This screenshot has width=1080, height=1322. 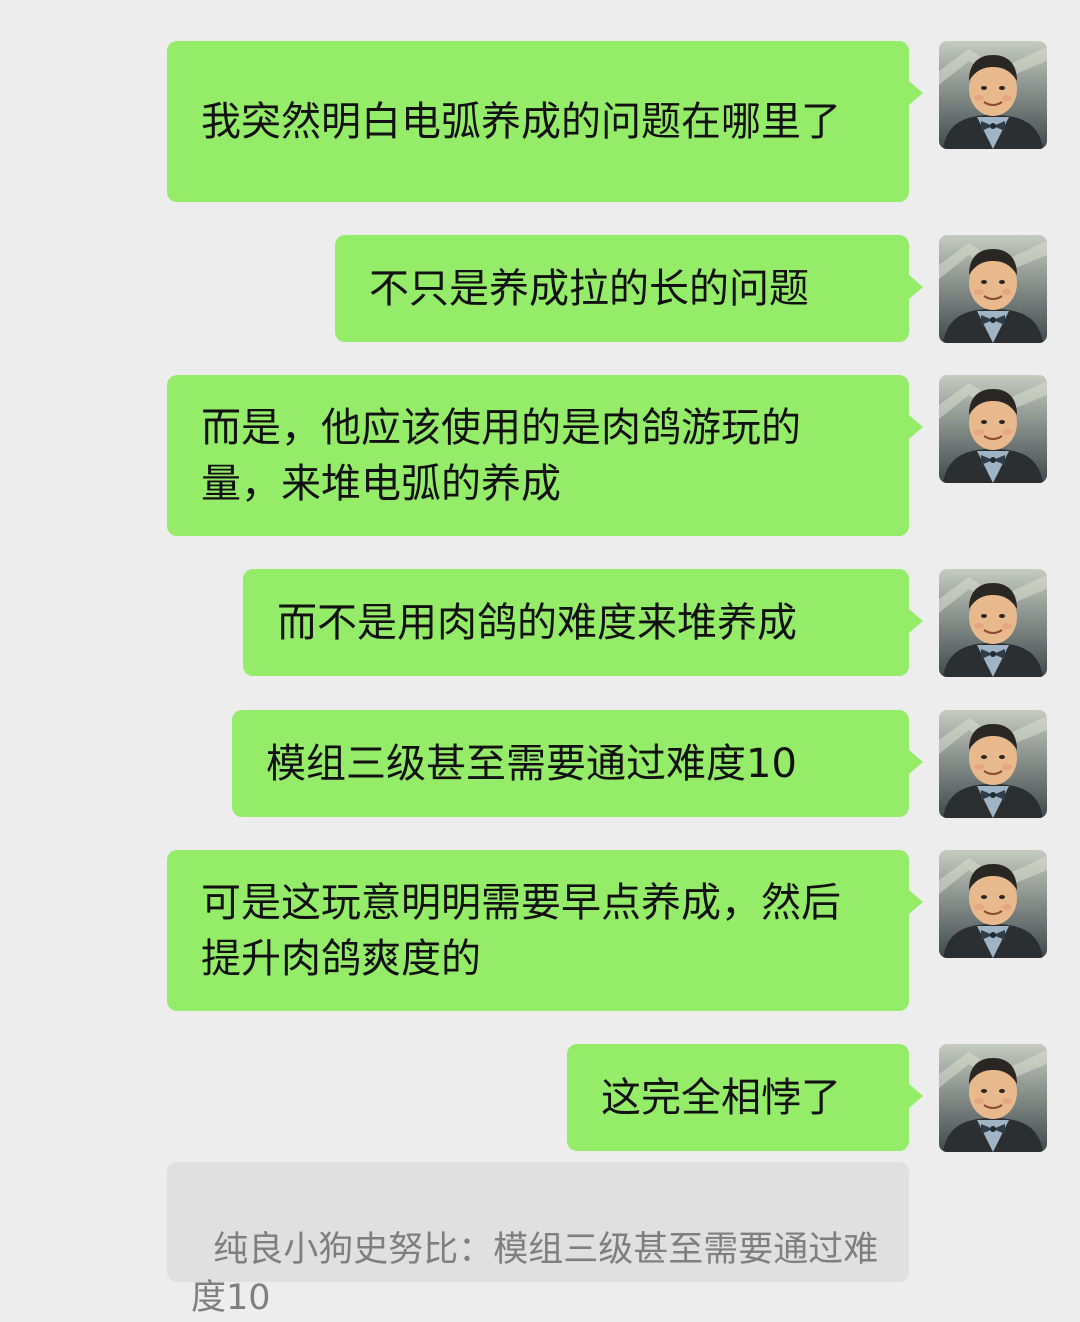 I want to click on message-bubble: 这完全相悖了, so click(x=745, y=1097).